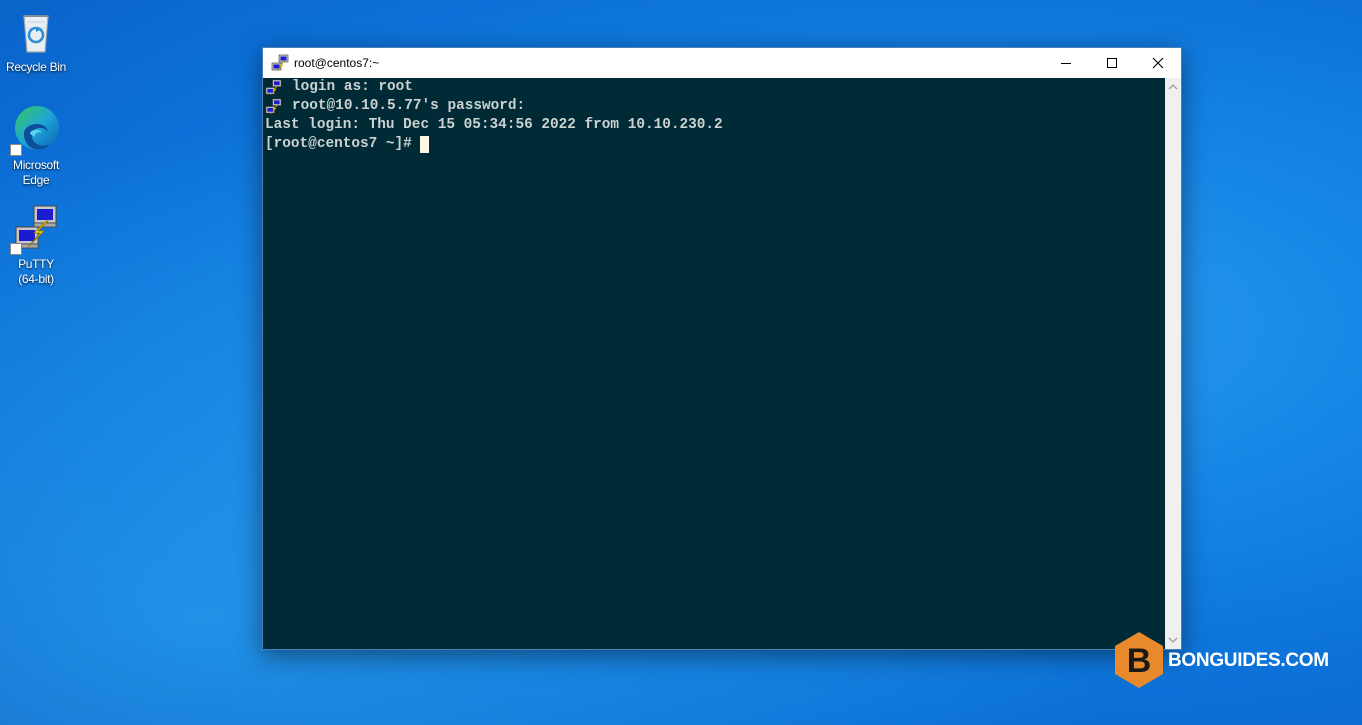  Describe the element at coordinates (36, 67) in the screenshot. I see `desktop-icon-label: Recycle Bin` at that location.